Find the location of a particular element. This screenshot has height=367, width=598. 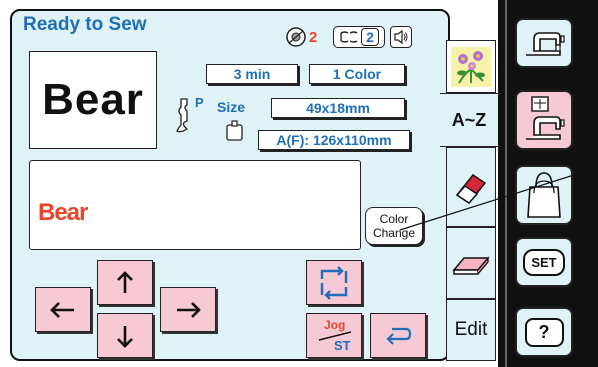

speaker-indicator is located at coordinates (401, 37).